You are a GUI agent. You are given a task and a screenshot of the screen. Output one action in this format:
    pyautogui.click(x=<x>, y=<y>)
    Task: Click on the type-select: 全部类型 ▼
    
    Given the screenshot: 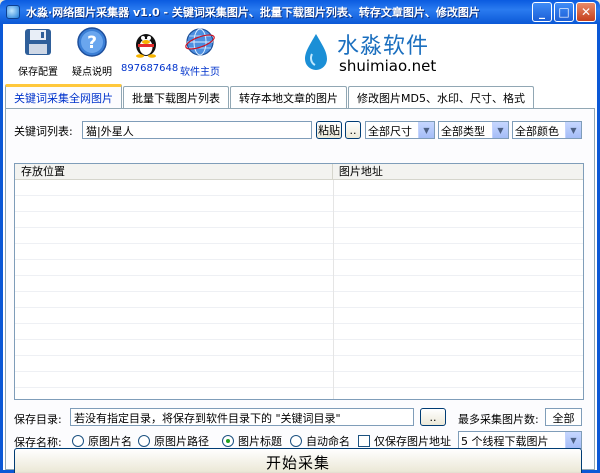 What is the action you would take?
    pyautogui.click(x=473, y=130)
    